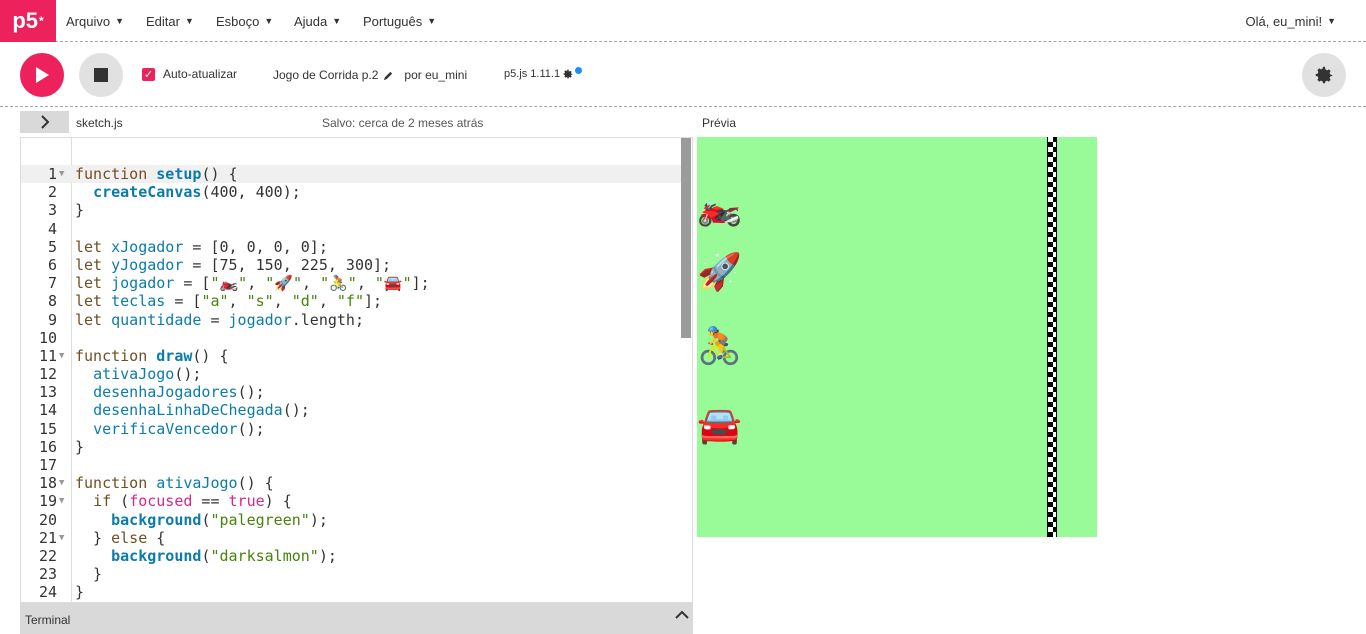  What do you see at coordinates (351, 501) in the screenshot?
I see `code-line: 19 ▼ if (focused == true) {` at bounding box center [351, 501].